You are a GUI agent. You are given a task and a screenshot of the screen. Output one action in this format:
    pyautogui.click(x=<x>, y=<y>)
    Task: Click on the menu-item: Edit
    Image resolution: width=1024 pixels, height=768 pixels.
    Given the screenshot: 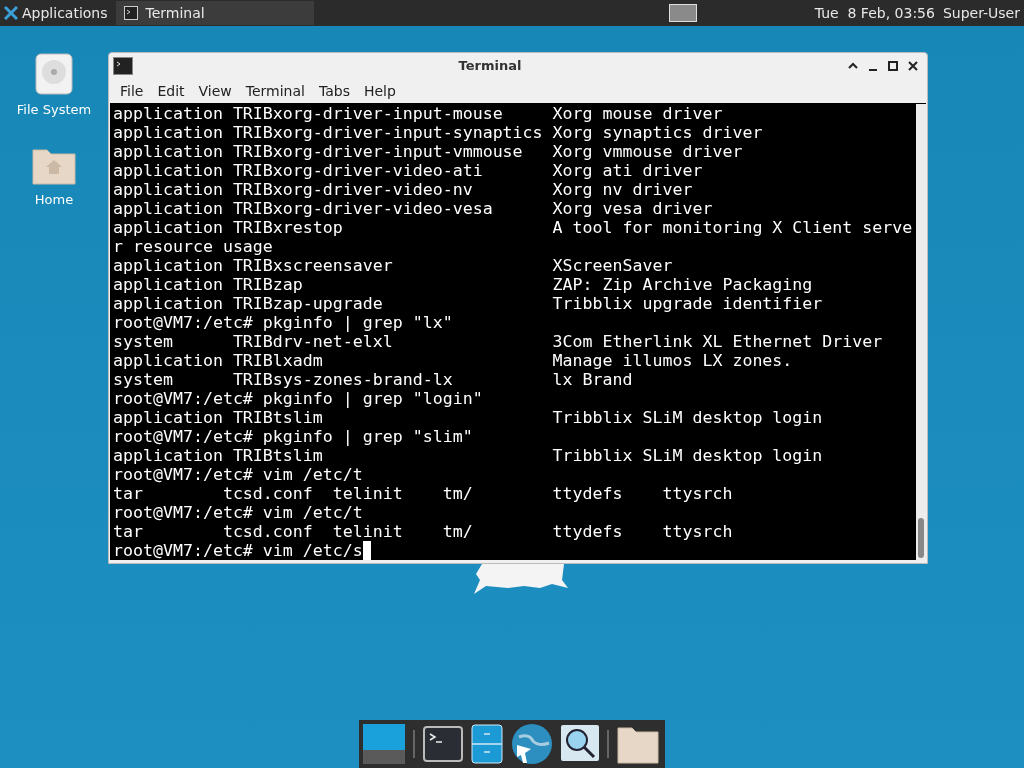 What is the action you would take?
    pyautogui.click(x=171, y=91)
    